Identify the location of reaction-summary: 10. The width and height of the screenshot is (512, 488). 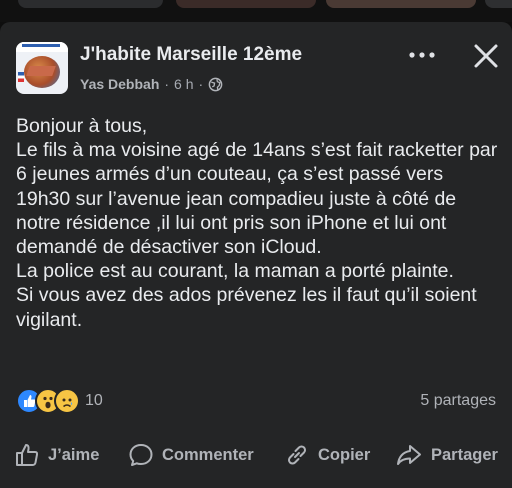
(59, 401).